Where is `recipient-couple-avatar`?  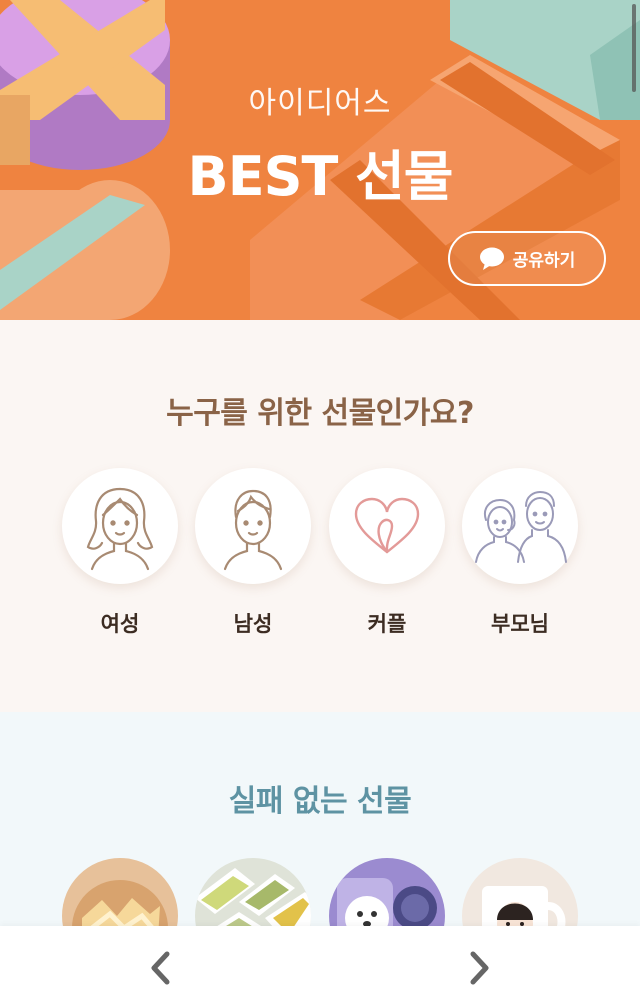 recipient-couple-avatar is located at coordinates (387, 526).